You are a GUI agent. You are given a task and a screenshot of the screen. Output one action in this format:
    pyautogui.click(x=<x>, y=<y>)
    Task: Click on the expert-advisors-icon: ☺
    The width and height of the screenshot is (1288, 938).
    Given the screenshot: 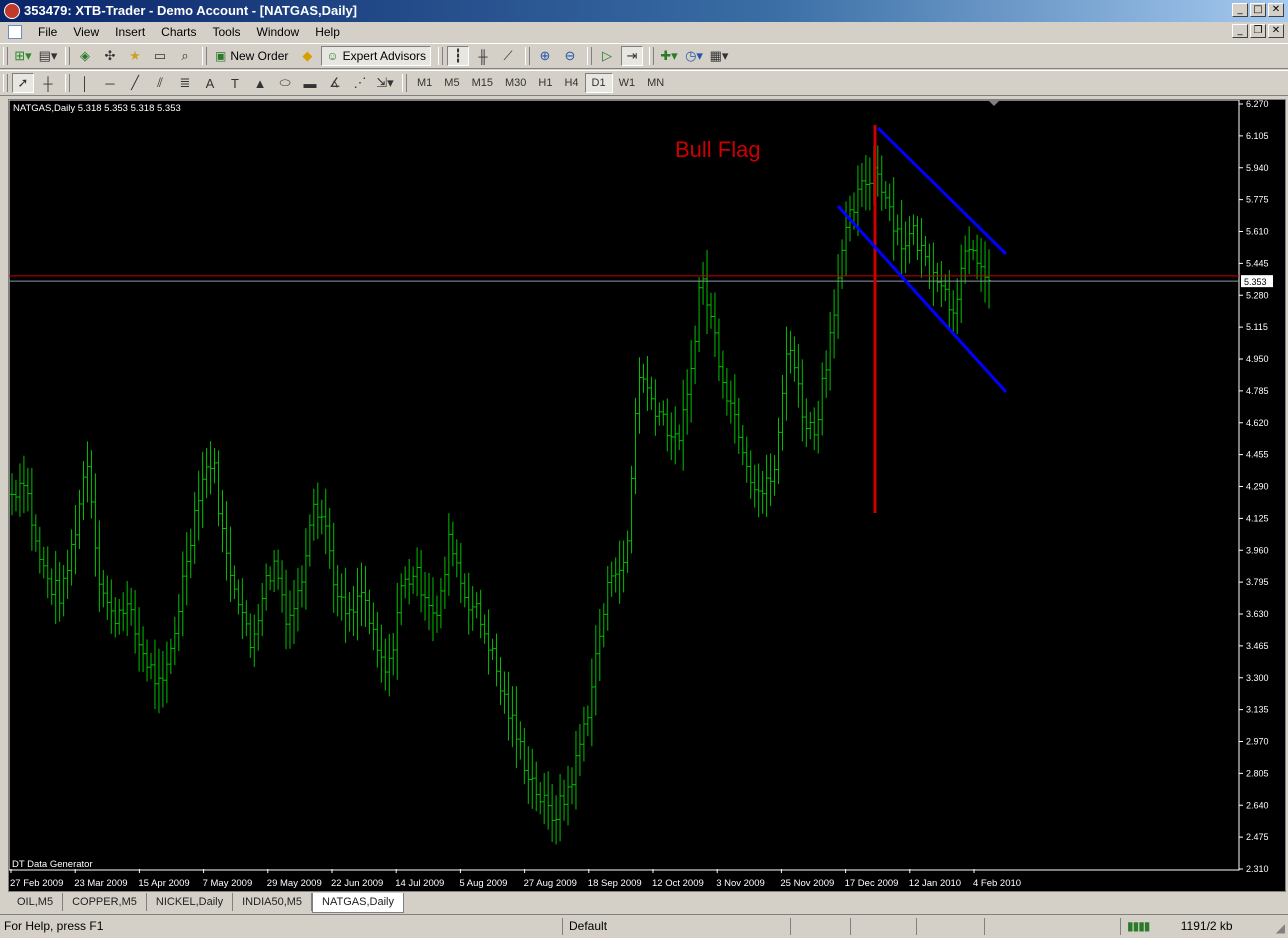 What is the action you would take?
    pyautogui.click(x=332, y=56)
    